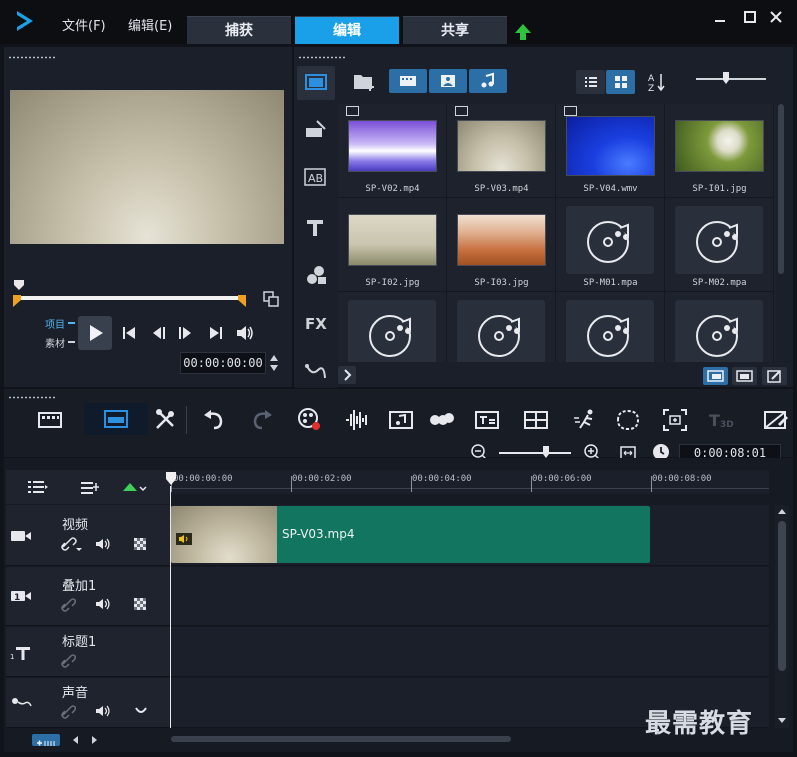 The width and height of the screenshot is (797, 757). What do you see at coordinates (501, 245) in the screenshot?
I see `library-item: SP-I03.jpg` at bounding box center [501, 245].